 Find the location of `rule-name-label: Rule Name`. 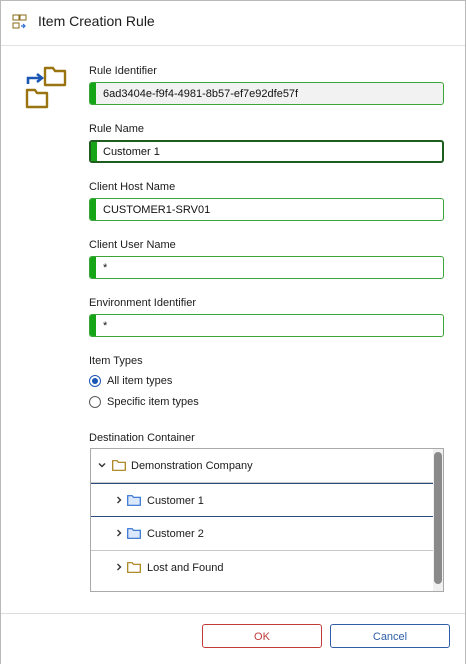

rule-name-label: Rule Name is located at coordinates (117, 129).